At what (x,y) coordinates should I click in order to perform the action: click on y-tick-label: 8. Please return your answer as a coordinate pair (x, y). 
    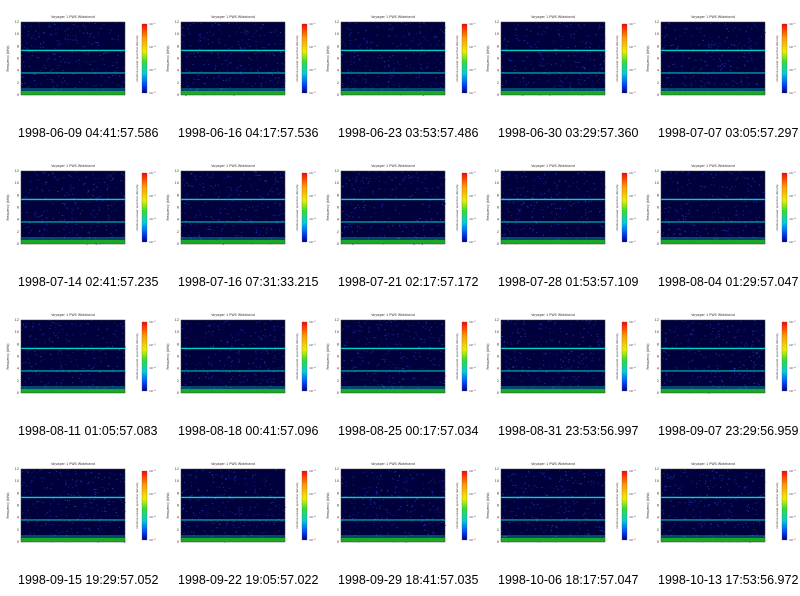
    Looking at the image, I should click on (658, 195).